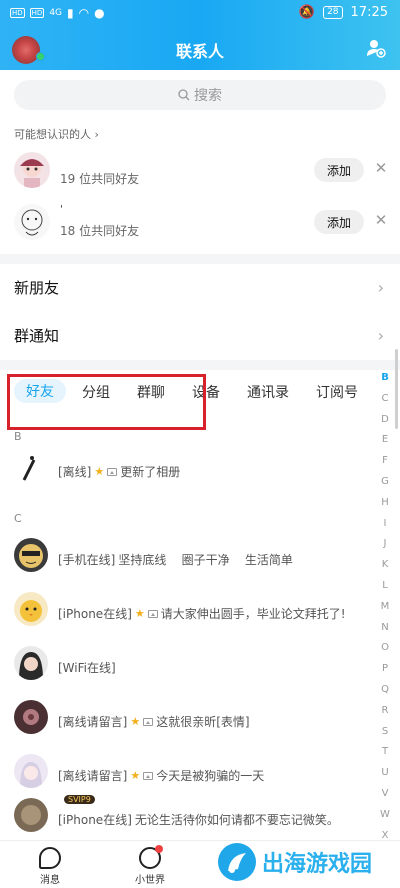 The height and width of the screenshot is (888, 400). What do you see at coordinates (385, 607) in the screenshot?
I see `index-letter: M` at bounding box center [385, 607].